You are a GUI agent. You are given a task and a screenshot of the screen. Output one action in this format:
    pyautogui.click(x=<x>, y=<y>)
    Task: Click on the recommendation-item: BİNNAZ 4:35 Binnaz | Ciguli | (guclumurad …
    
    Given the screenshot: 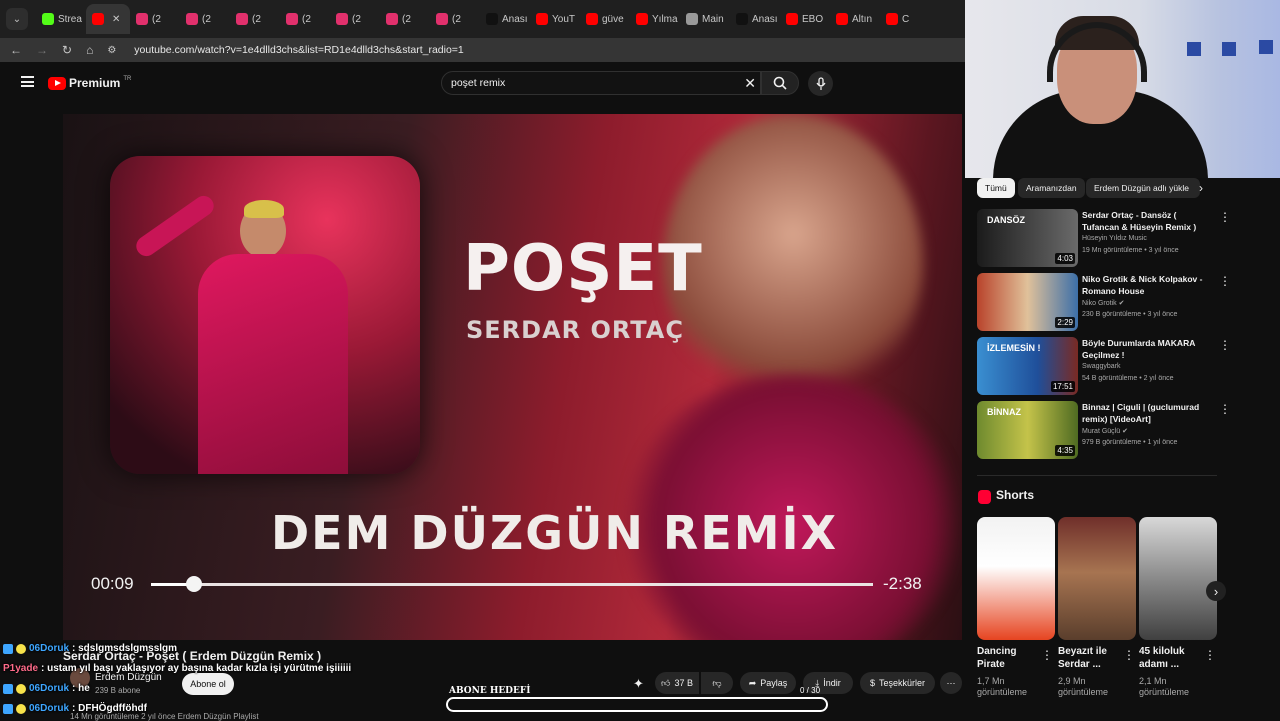 What is the action you would take?
    pyautogui.click(x=1104, y=430)
    